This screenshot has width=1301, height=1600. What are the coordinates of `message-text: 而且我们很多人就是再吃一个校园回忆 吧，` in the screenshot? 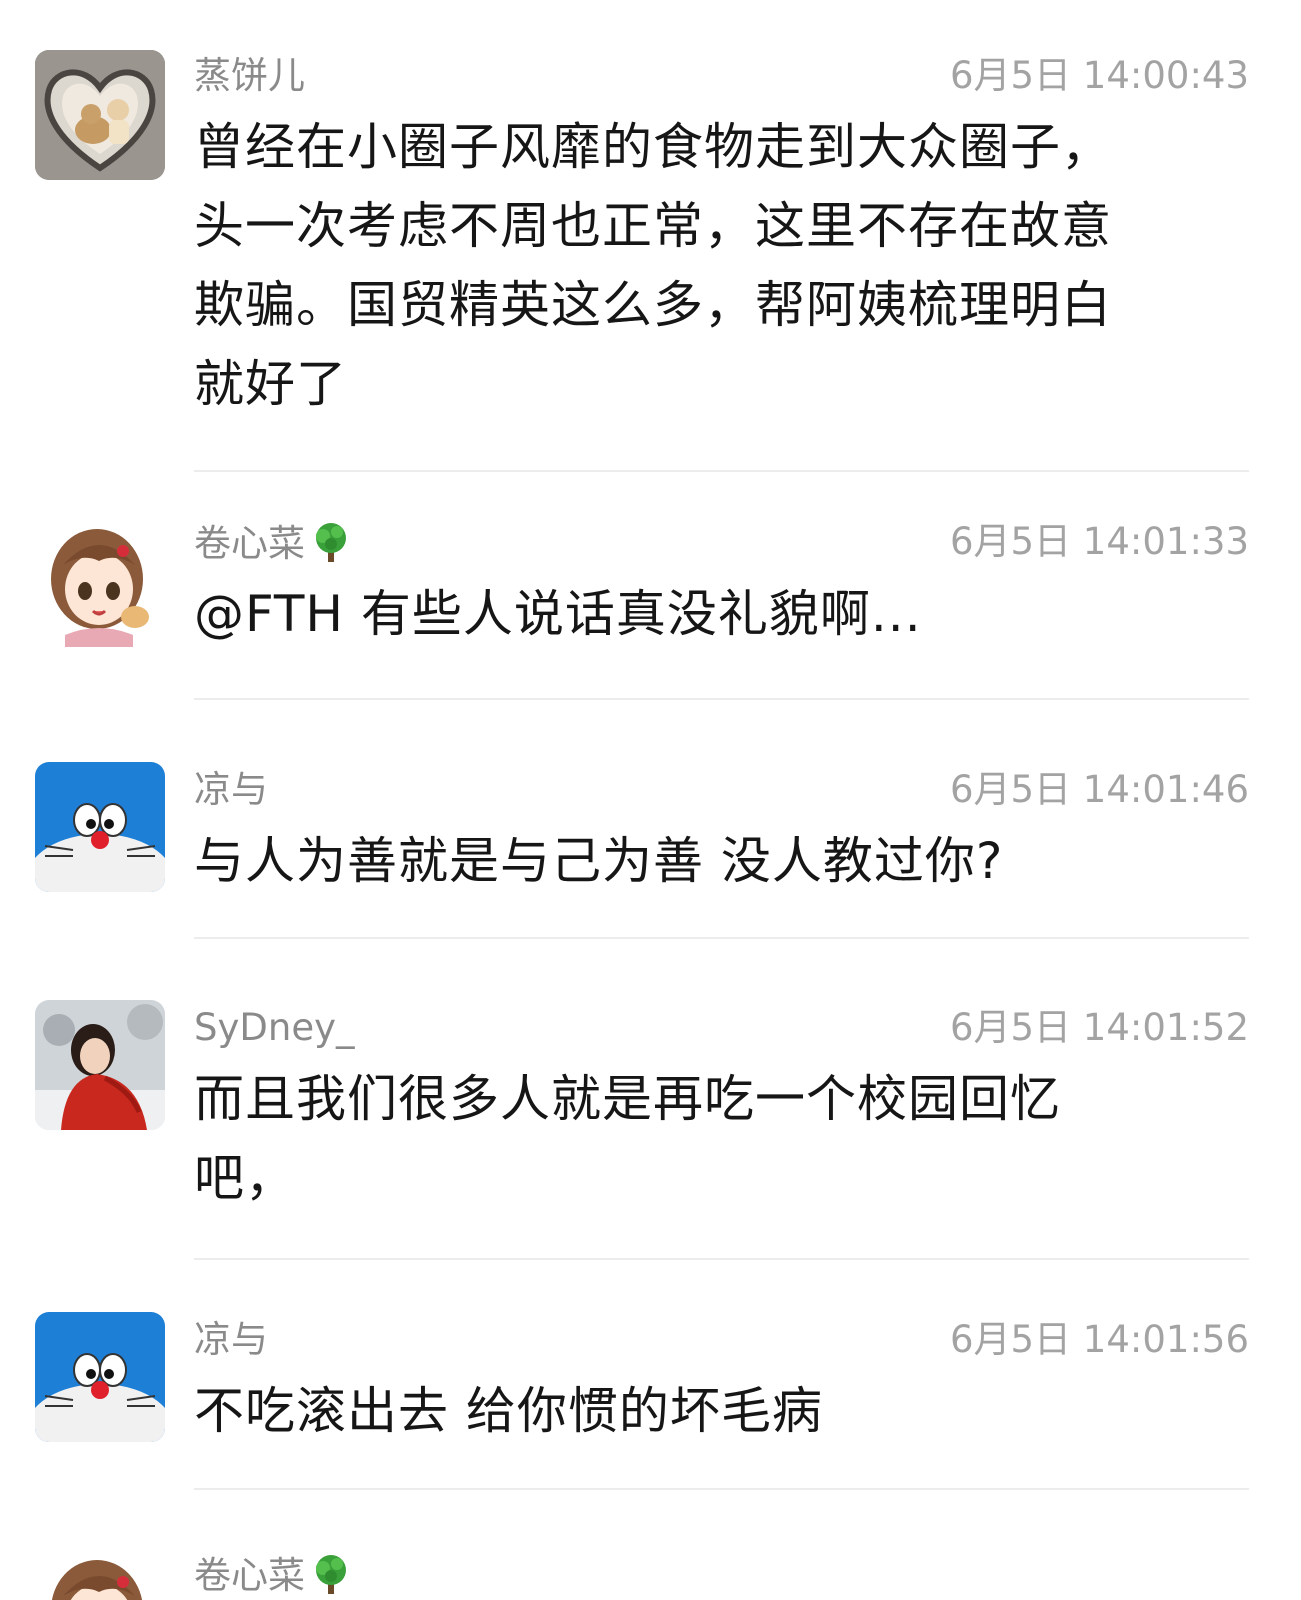 It's located at (714, 1139).